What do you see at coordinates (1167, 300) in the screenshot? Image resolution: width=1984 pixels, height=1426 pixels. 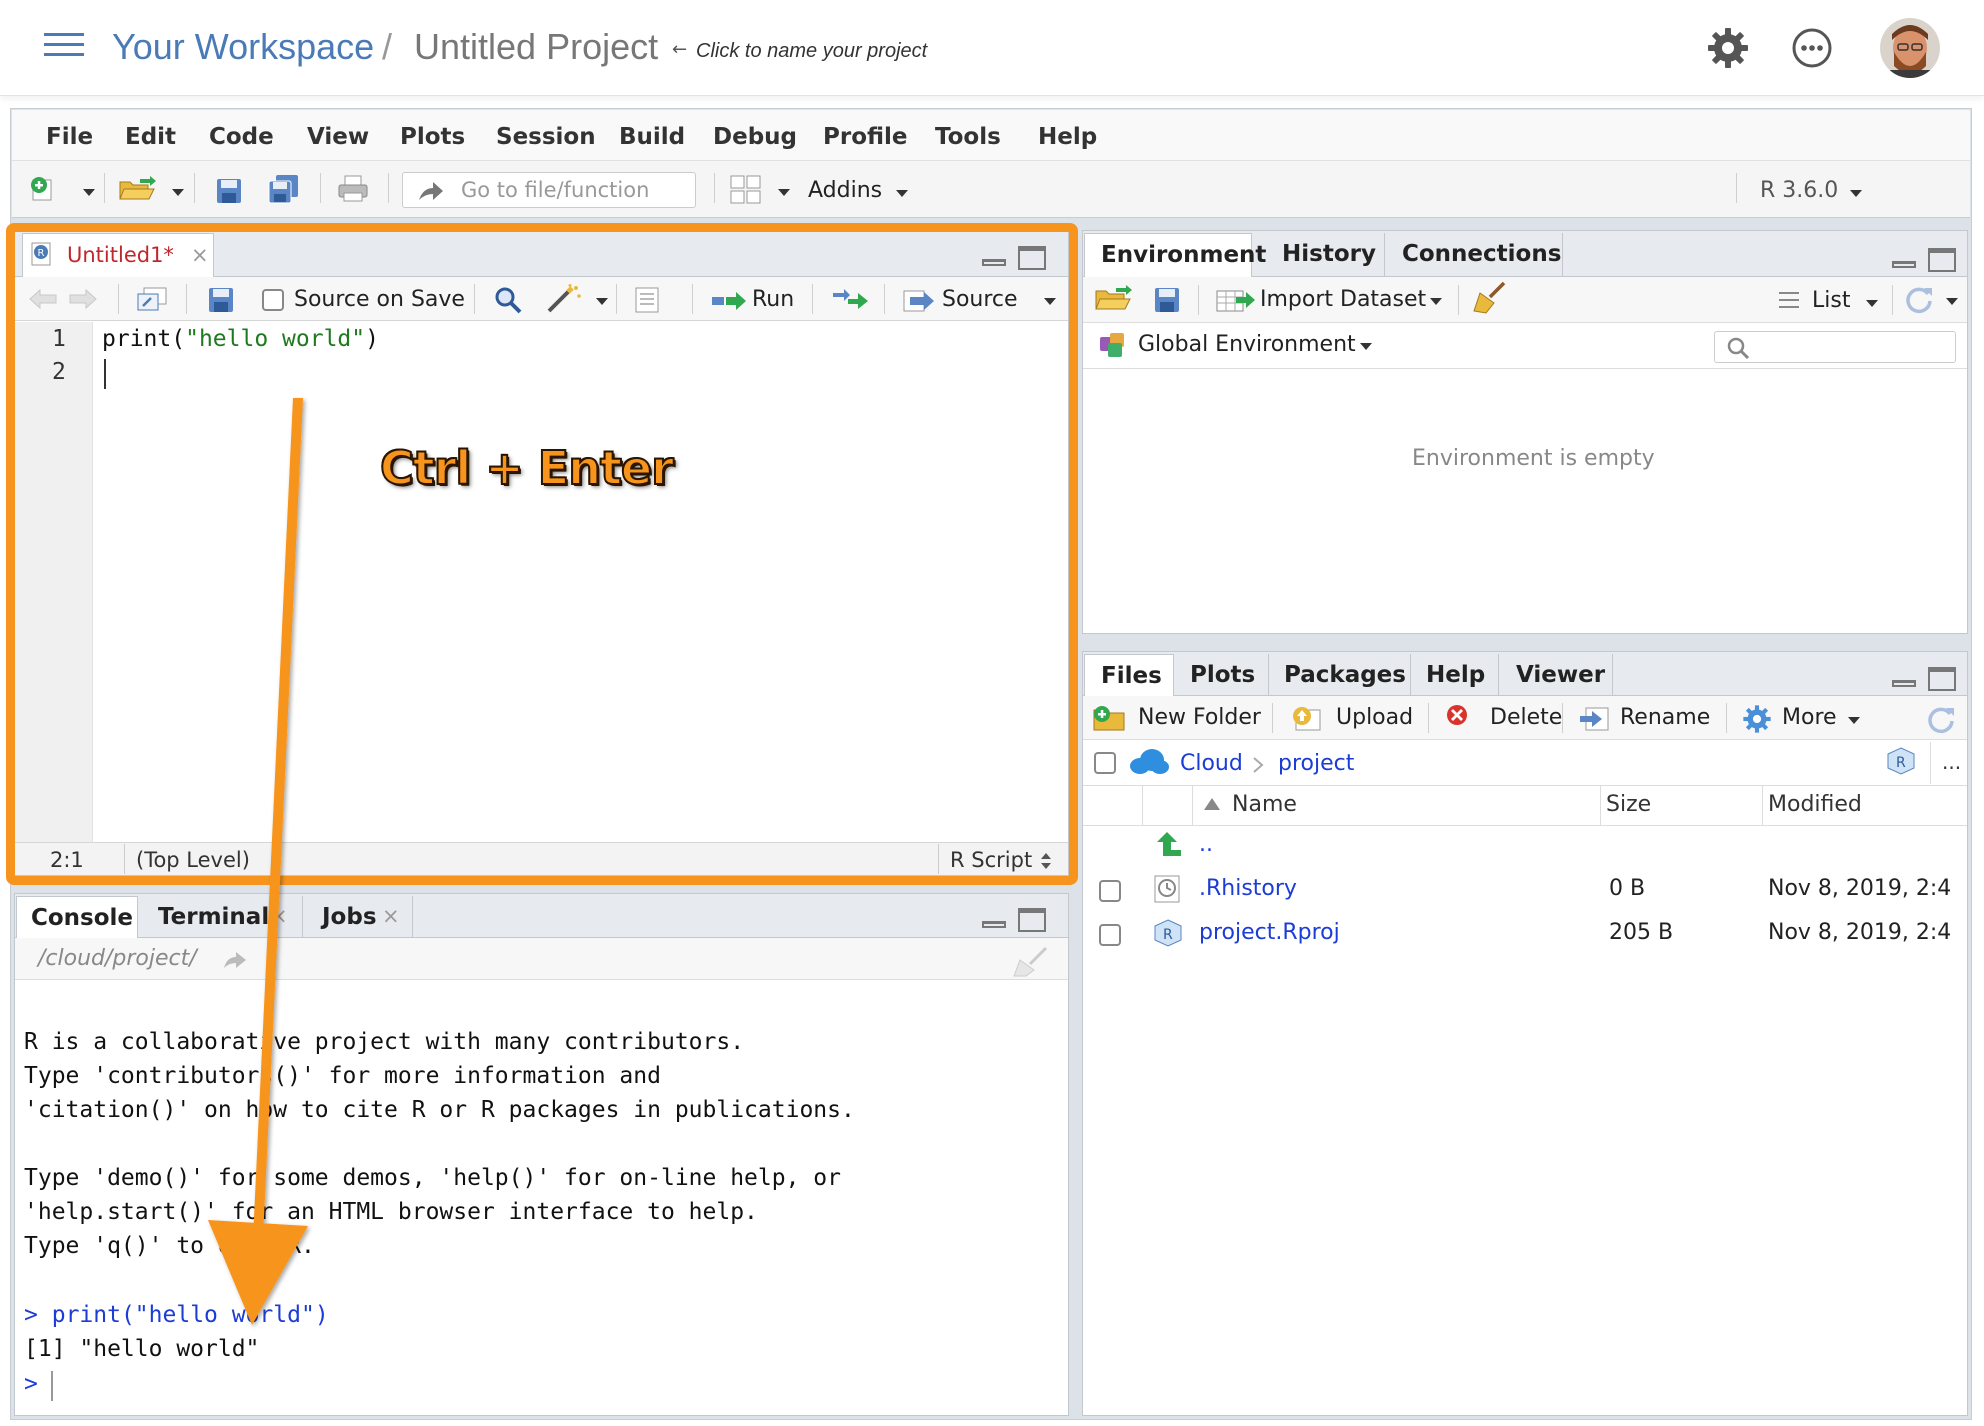 I see `save-workspace-icon` at bounding box center [1167, 300].